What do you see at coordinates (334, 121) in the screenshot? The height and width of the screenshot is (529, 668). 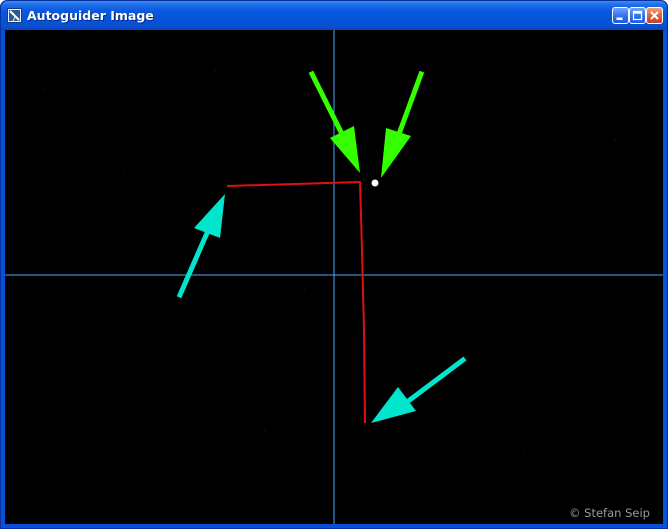 I see `green-arrow-left` at bounding box center [334, 121].